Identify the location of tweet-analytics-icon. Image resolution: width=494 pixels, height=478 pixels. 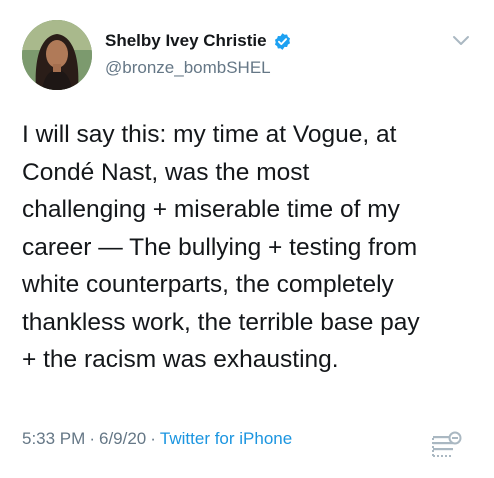
(447, 445).